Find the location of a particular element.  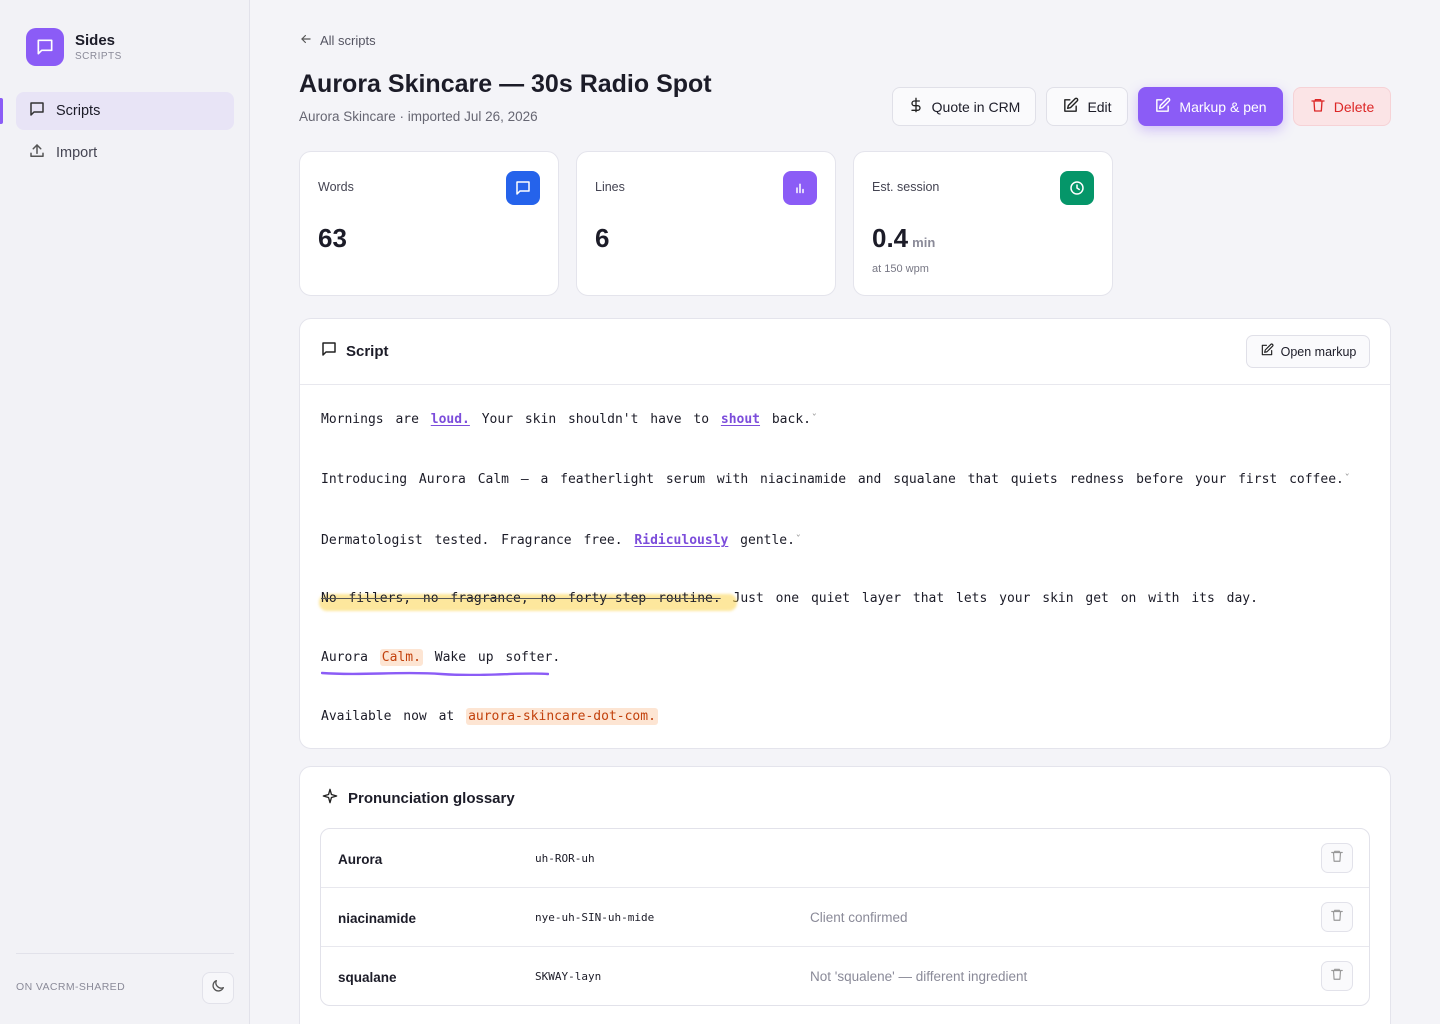

emphasis-mark: Ridiculously is located at coordinates (681, 540).